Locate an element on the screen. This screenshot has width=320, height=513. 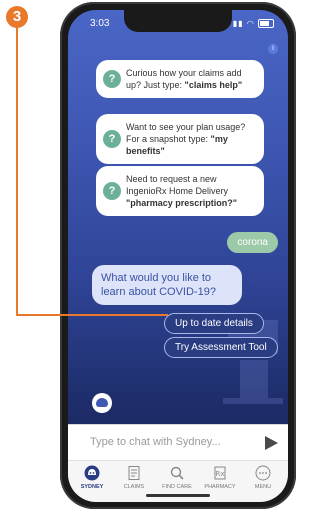
battery-icon is located at coordinates (266, 24).